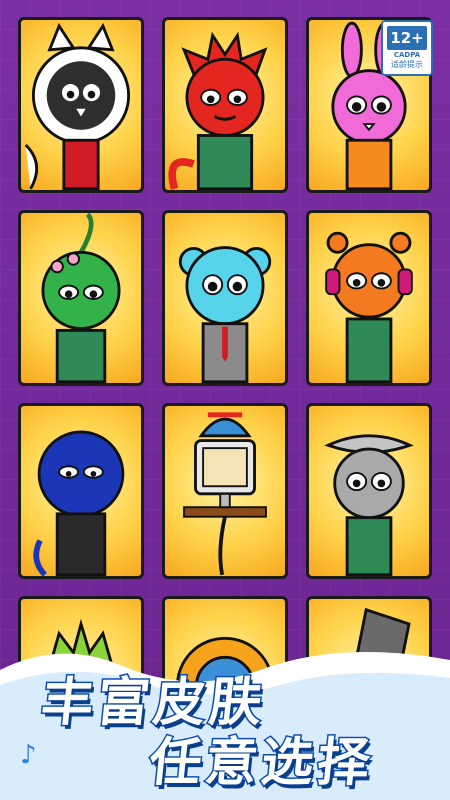 Image resolution: width=450 pixels, height=800 pixels. I want to click on banner-title-line2: 任意选择, so click(261, 763).